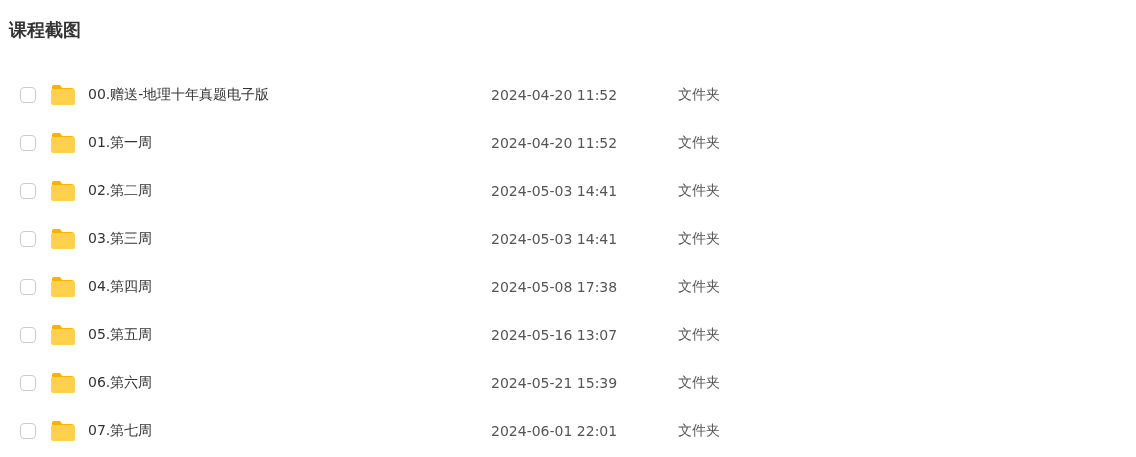 This screenshot has width=1136, height=457. What do you see at coordinates (289, 335) in the screenshot?
I see `folder-name: 05.第五周` at bounding box center [289, 335].